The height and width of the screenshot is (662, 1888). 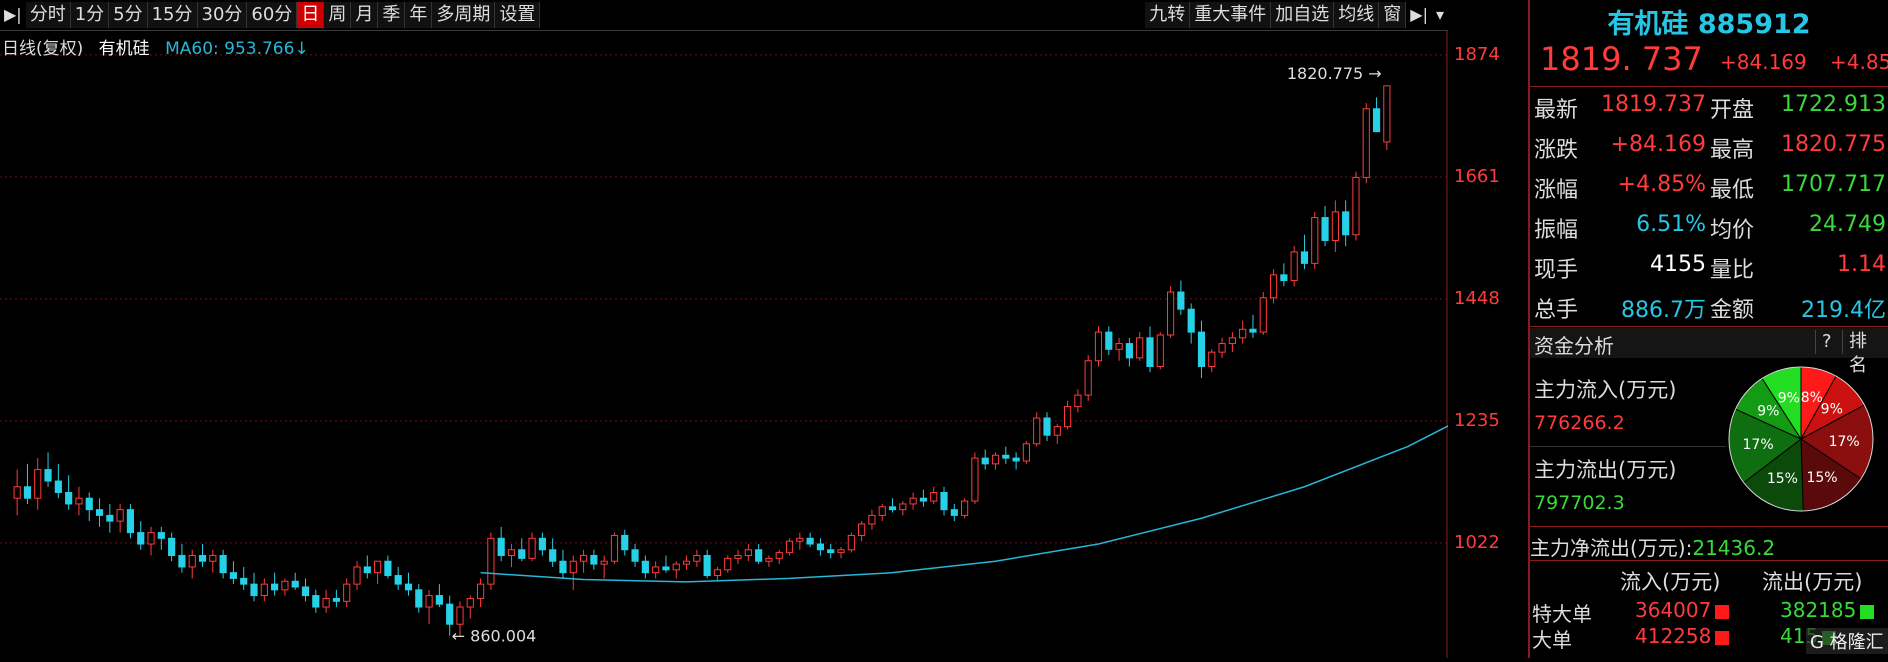 I want to click on period-button-11: 多周期, so click(x=464, y=15).